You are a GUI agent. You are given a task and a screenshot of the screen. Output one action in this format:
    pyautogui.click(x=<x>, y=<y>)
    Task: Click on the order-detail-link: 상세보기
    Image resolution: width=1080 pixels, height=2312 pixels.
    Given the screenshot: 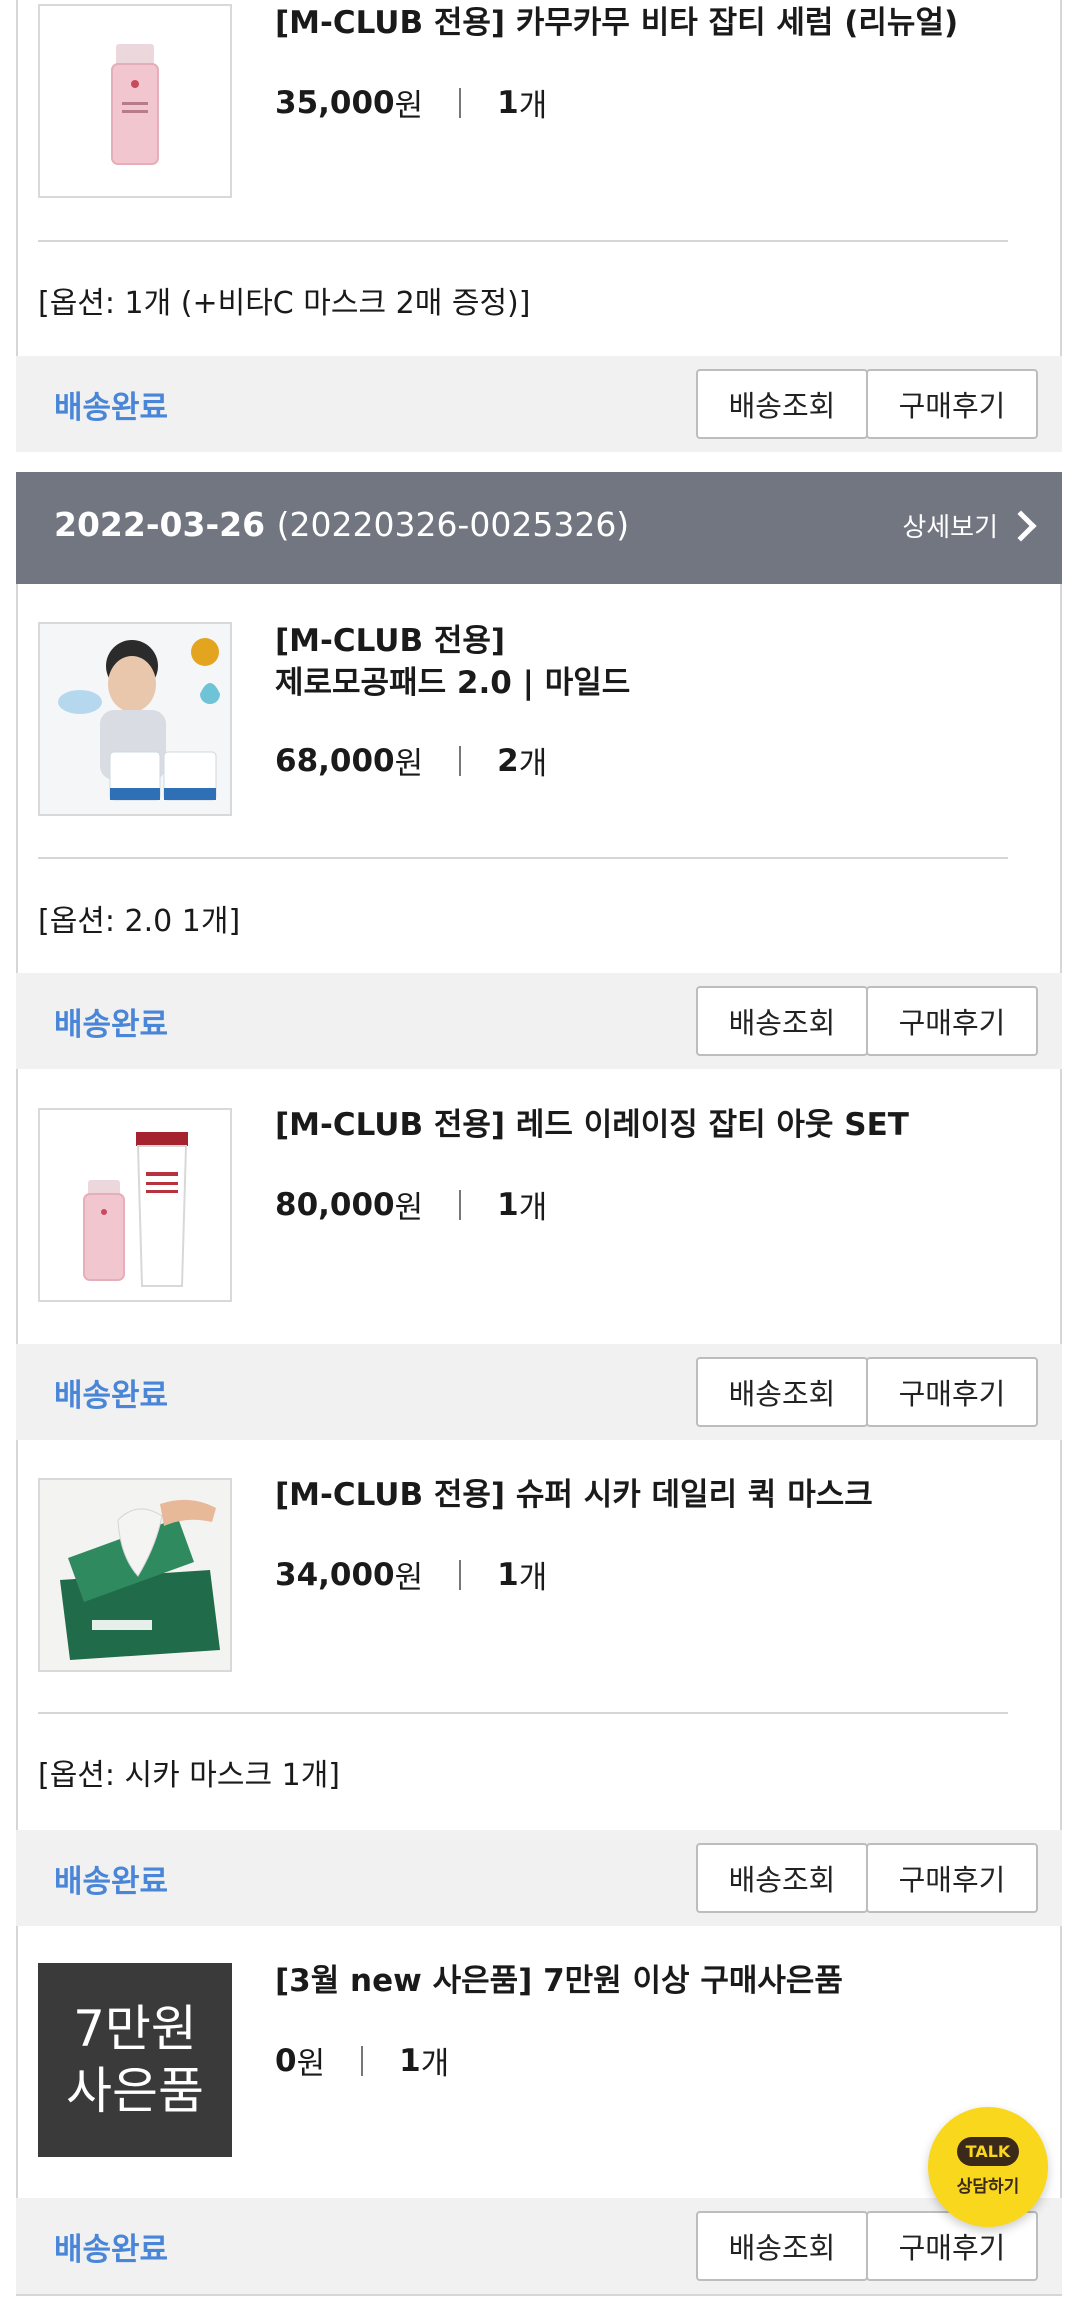 What is the action you would take?
    pyautogui.click(x=969, y=525)
    